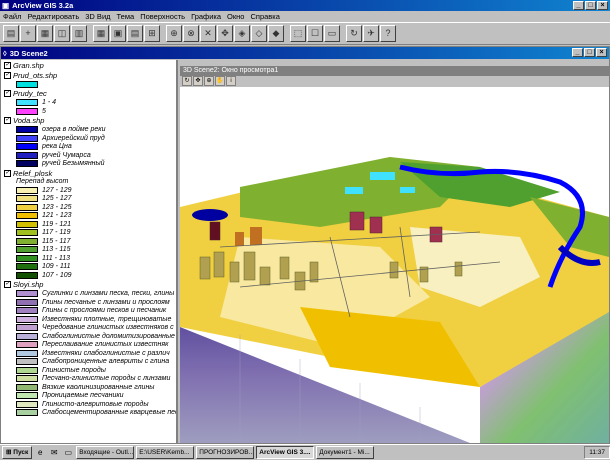 The width and height of the screenshot is (610, 460). What do you see at coordinates (11, 33) in the screenshot?
I see `save-icon: ▤` at bounding box center [11, 33].